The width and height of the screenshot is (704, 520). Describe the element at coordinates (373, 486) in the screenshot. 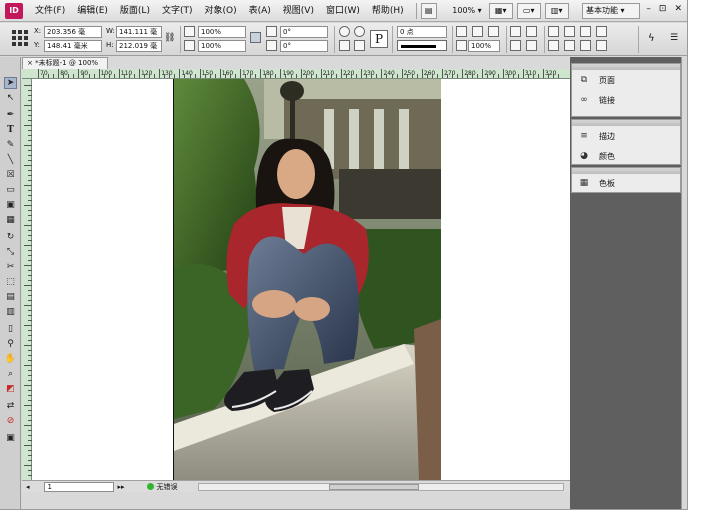

I see `horizontal-scroll-thumb` at that location.